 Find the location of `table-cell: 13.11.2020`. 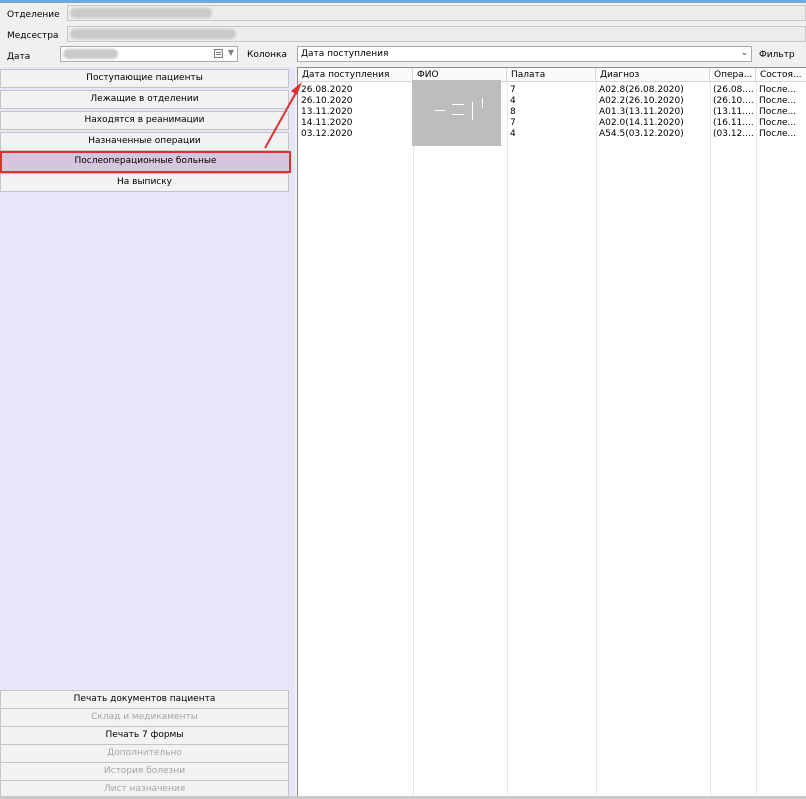

table-cell: 13.11.2020 is located at coordinates (355, 112).